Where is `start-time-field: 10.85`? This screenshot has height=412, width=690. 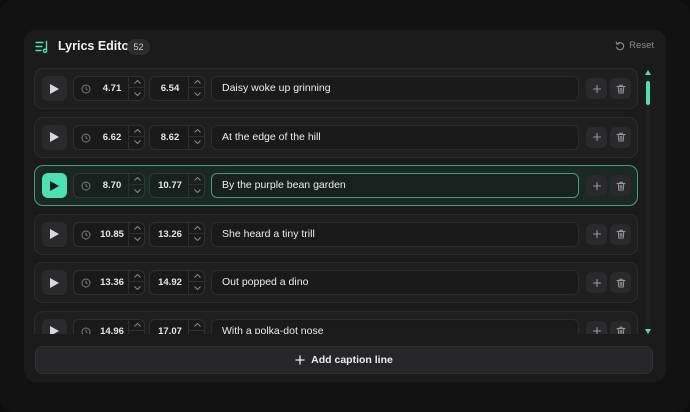
start-time-field: 10.85 is located at coordinates (109, 234).